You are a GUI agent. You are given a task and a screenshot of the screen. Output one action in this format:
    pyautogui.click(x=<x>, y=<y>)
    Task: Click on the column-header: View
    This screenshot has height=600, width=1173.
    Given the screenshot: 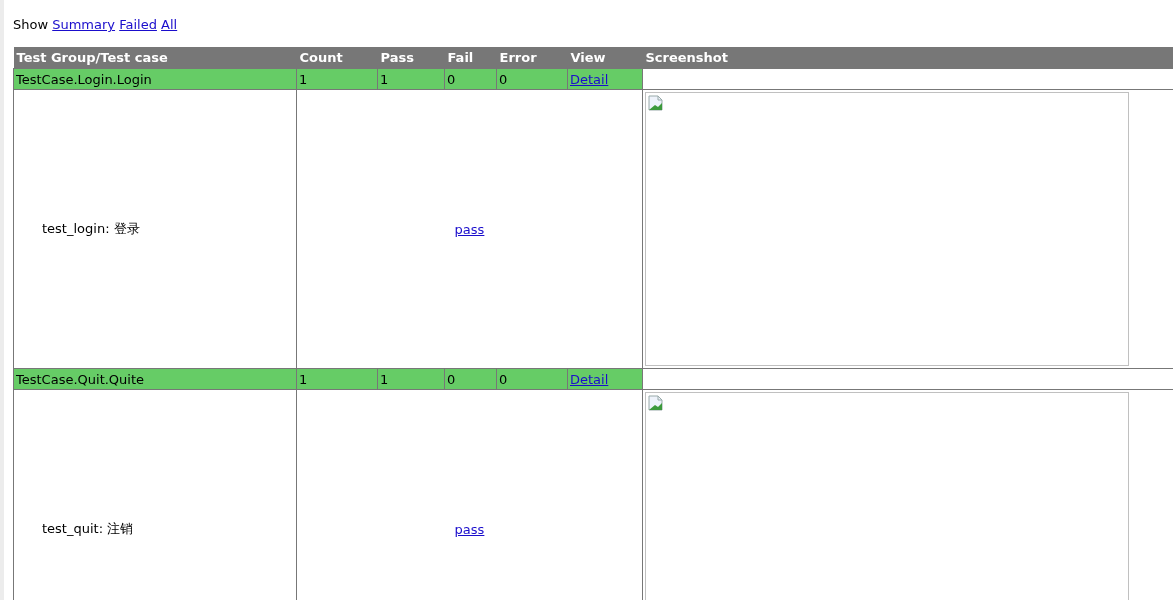 What is the action you would take?
    pyautogui.click(x=605, y=58)
    